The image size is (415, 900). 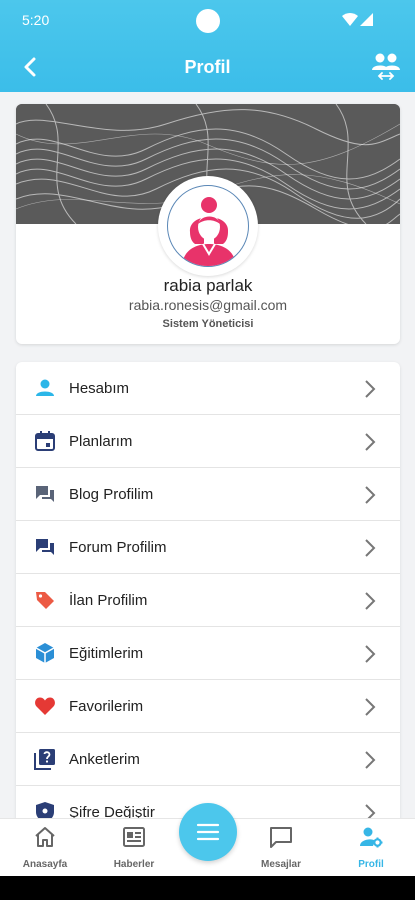 What do you see at coordinates (45, 441) in the screenshot?
I see `calendar-icon` at bounding box center [45, 441].